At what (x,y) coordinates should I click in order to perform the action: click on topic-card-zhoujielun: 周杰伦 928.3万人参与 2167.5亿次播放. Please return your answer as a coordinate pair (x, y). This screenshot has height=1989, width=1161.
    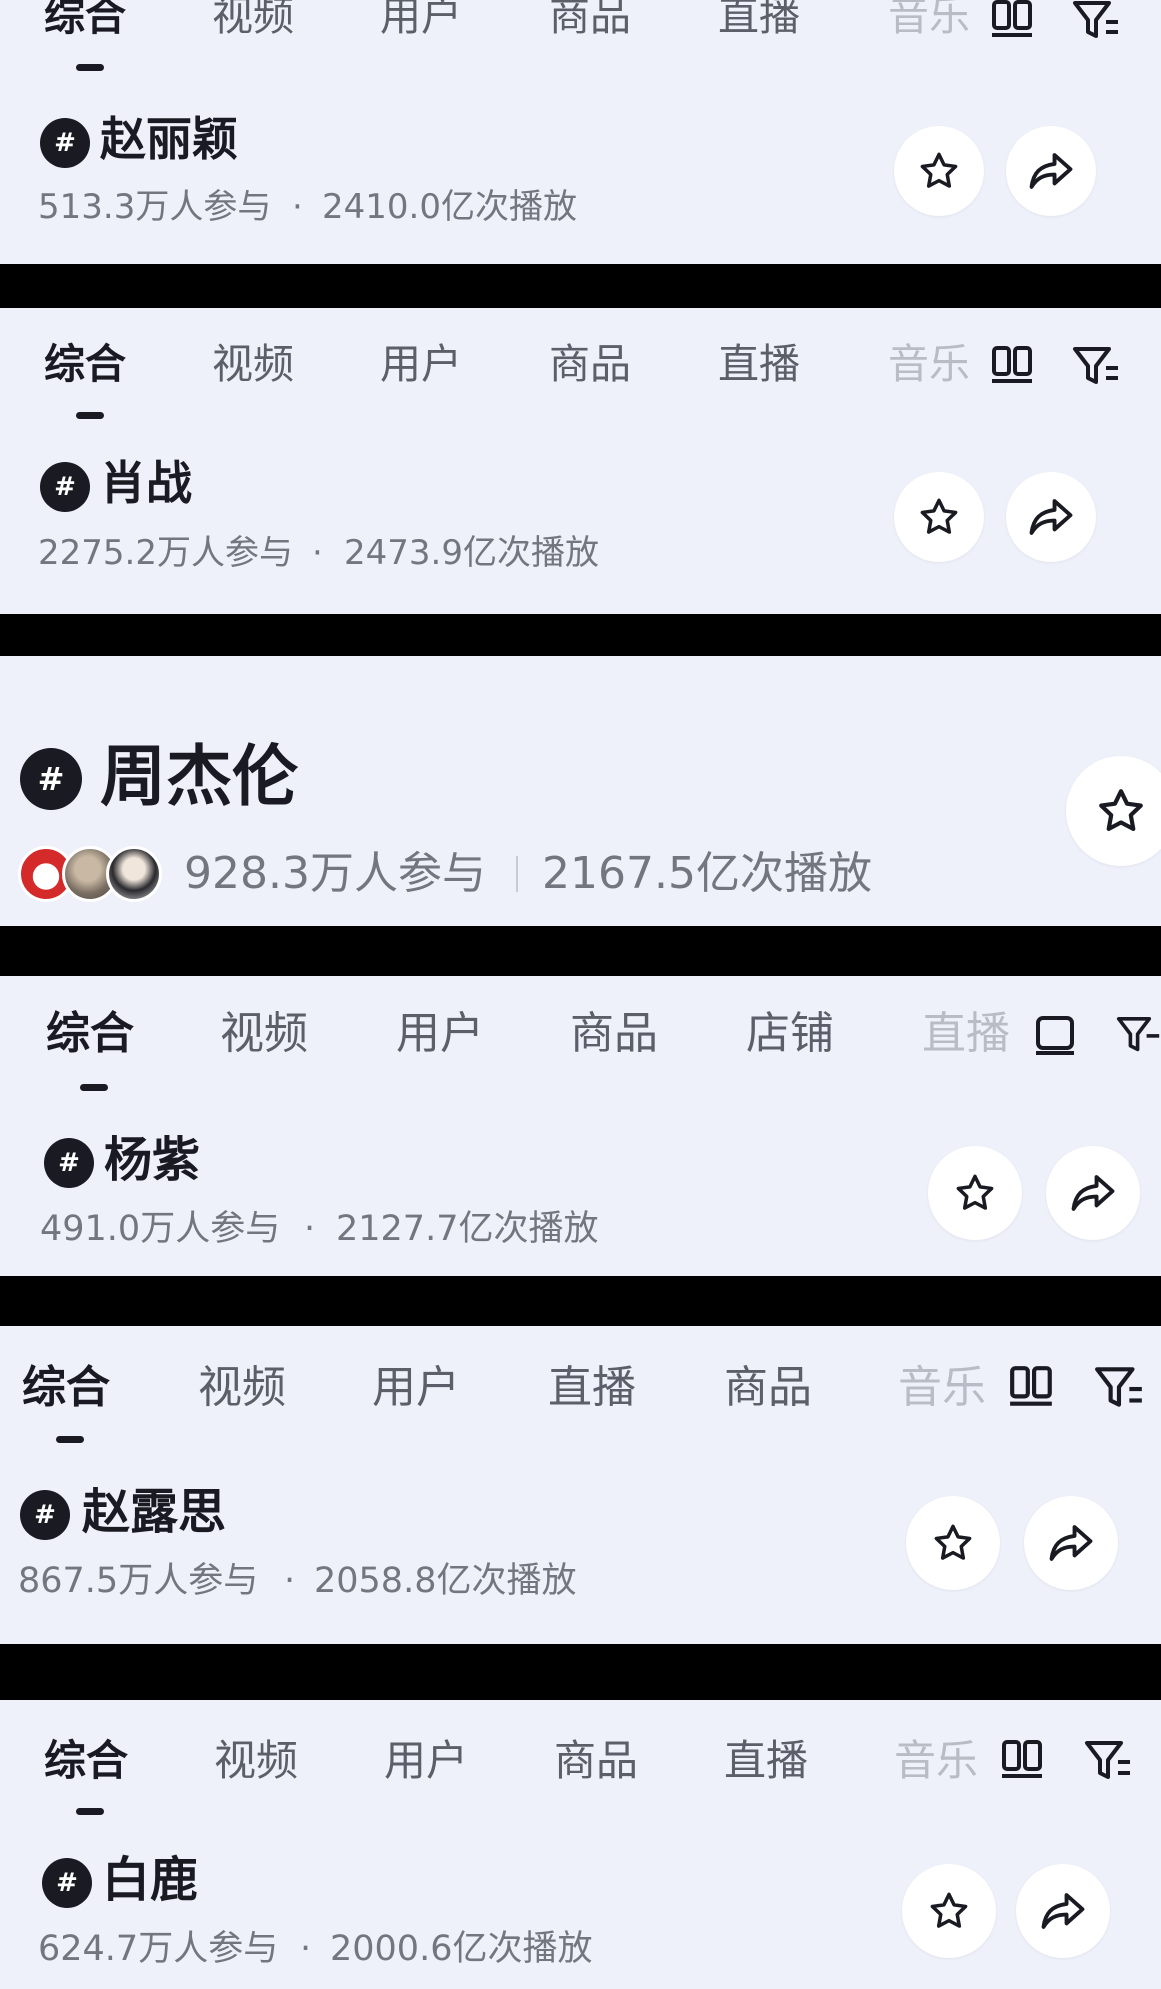
    Looking at the image, I should click on (580, 791).